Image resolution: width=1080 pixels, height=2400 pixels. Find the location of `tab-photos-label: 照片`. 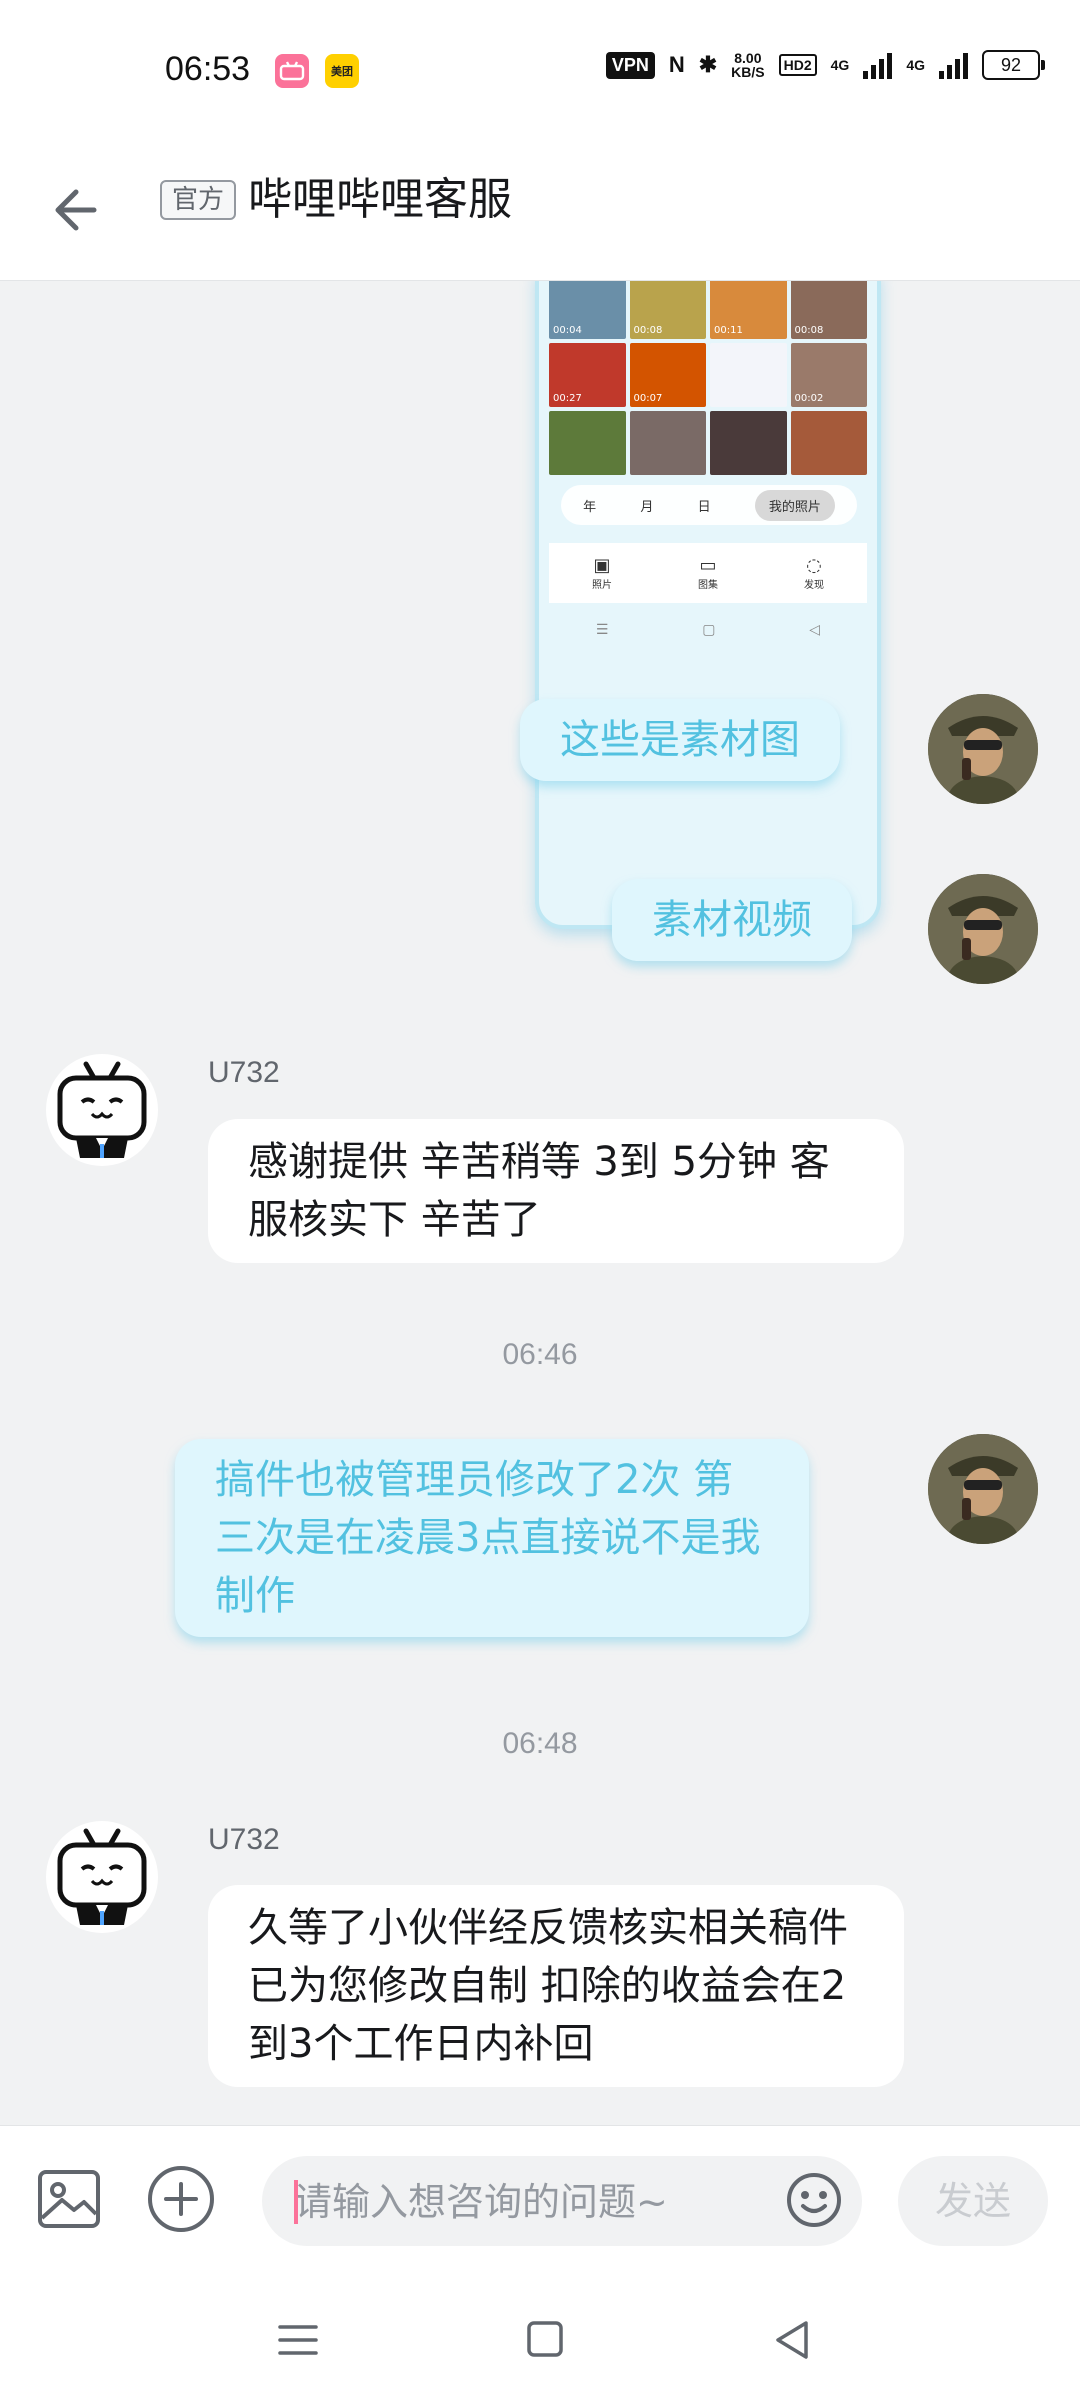

tab-photos-label: 照片 is located at coordinates (602, 585).